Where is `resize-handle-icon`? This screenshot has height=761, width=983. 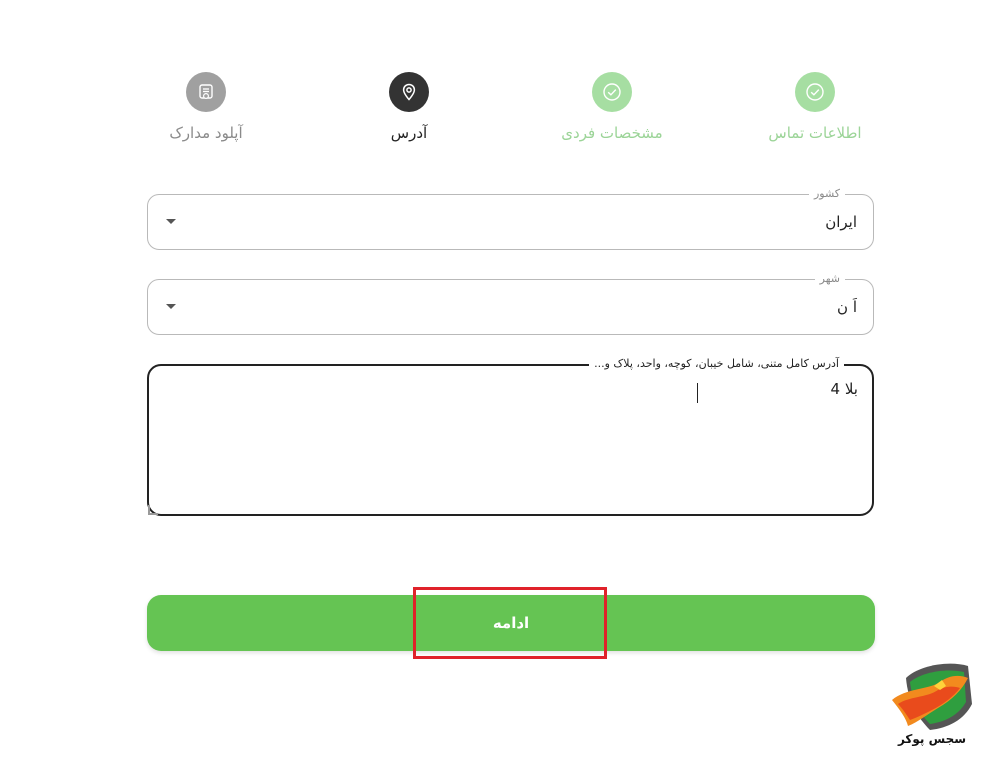
resize-handle-icon is located at coordinates (153, 510).